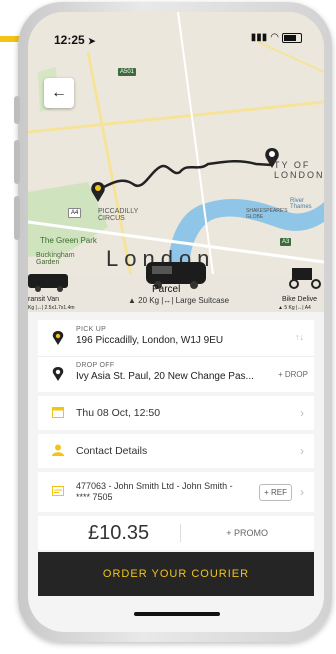  I want to click on van-icon, so click(48, 283).